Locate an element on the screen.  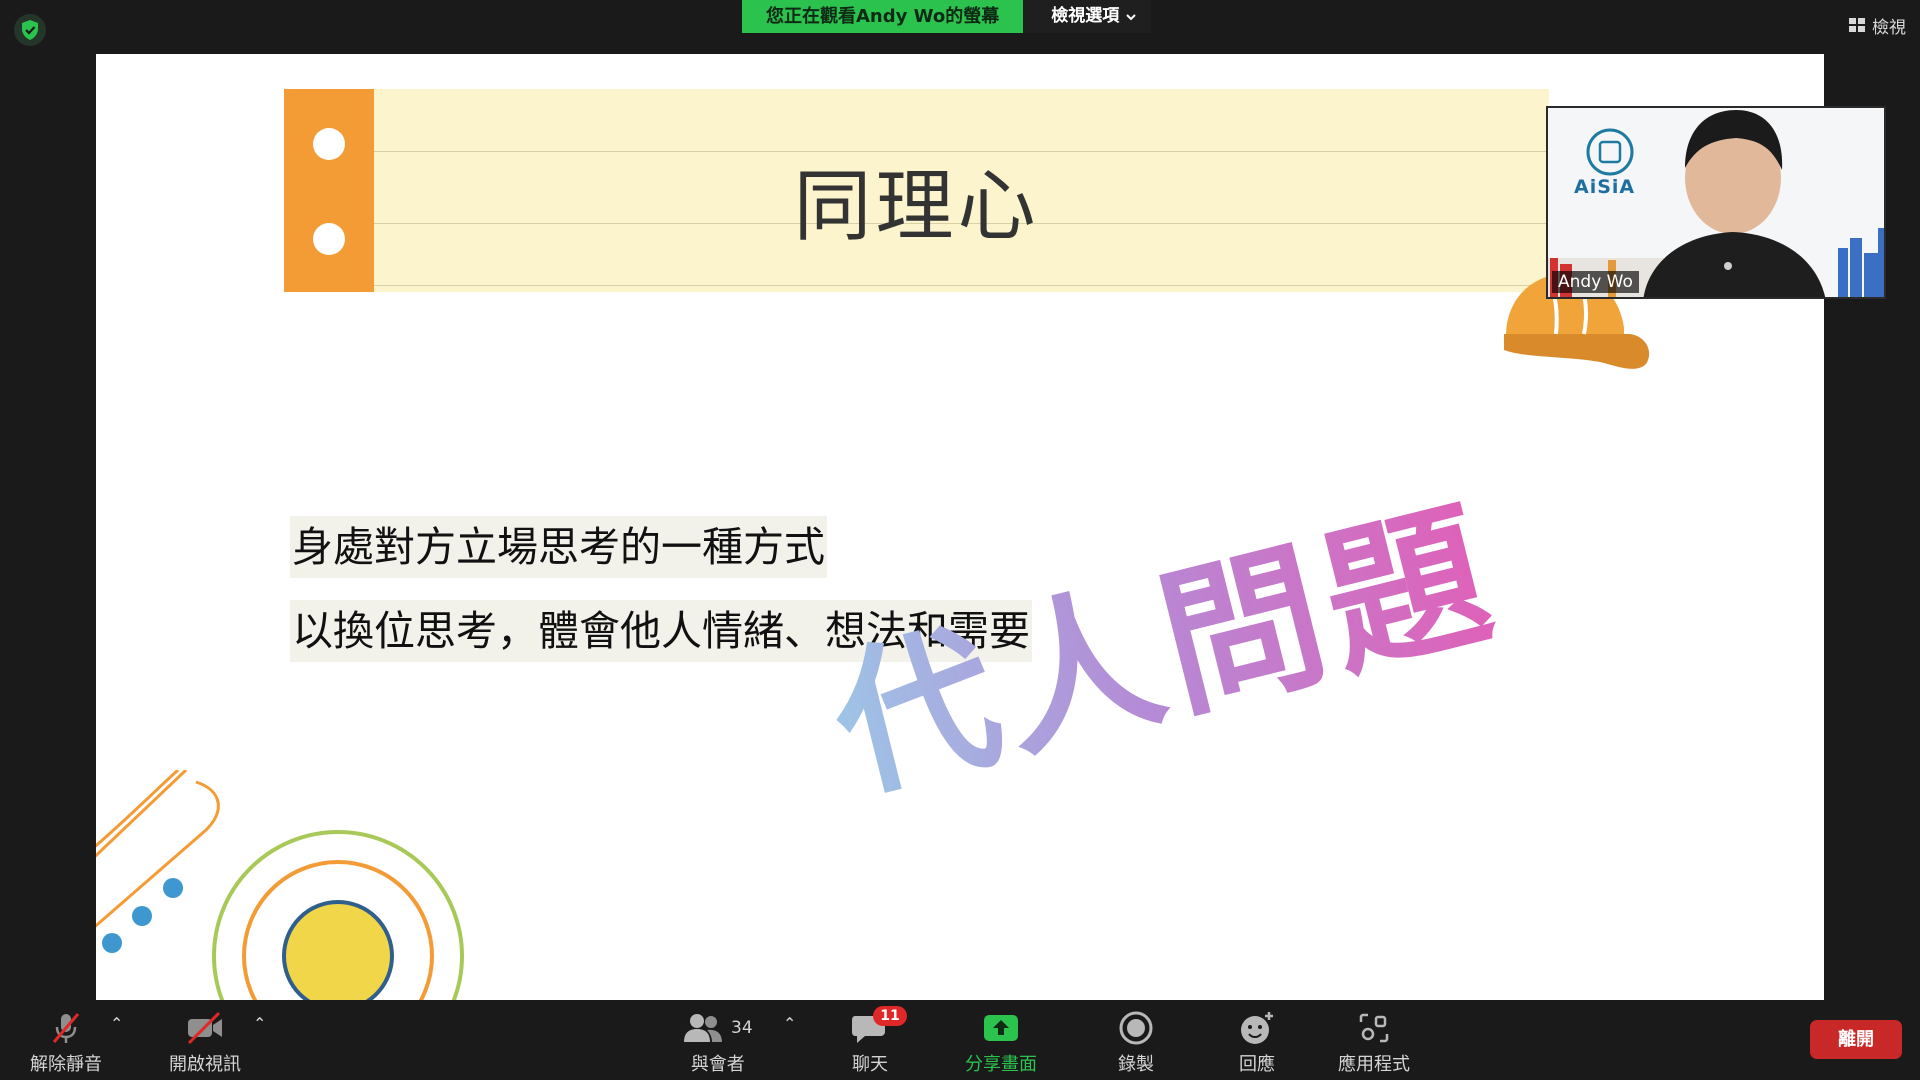
view-options-label: 檢視選項 is located at coordinates (1085, 16).